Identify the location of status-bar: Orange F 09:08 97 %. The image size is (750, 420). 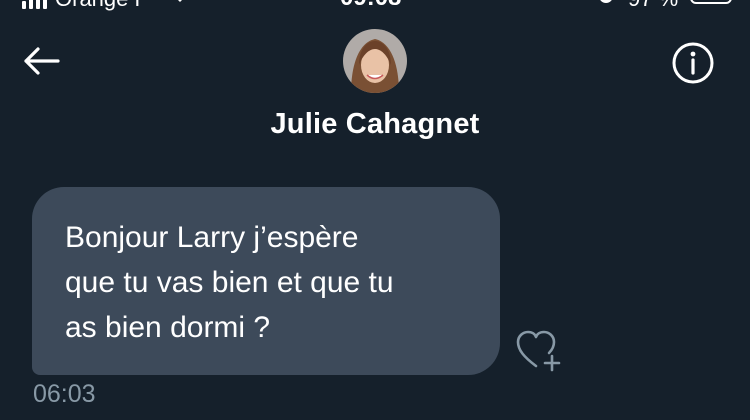
(375, 6).